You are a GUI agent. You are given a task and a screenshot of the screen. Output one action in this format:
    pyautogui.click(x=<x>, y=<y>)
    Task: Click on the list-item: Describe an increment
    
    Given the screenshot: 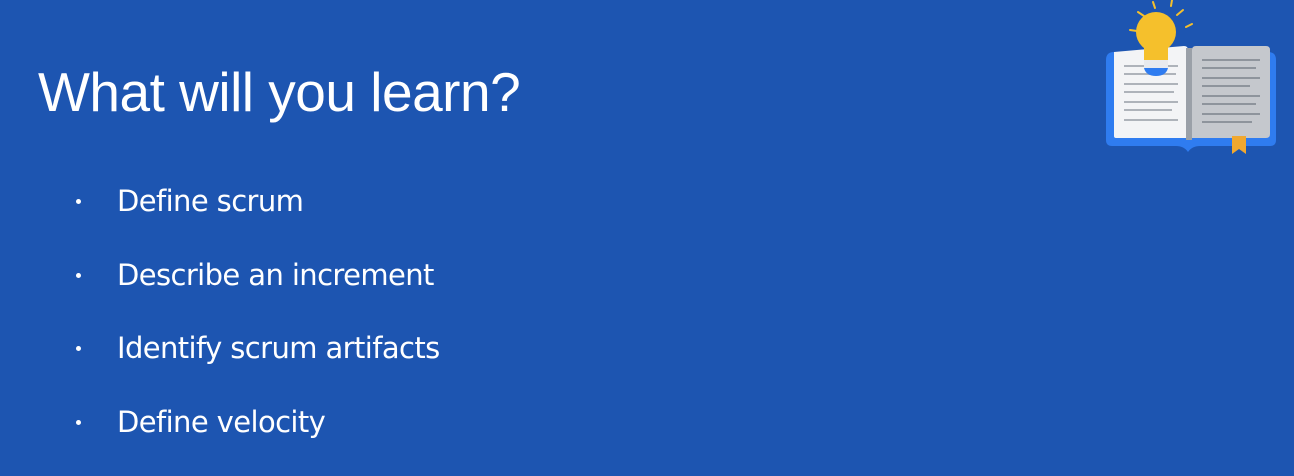 What is the action you would take?
    pyautogui.click(x=300, y=275)
    